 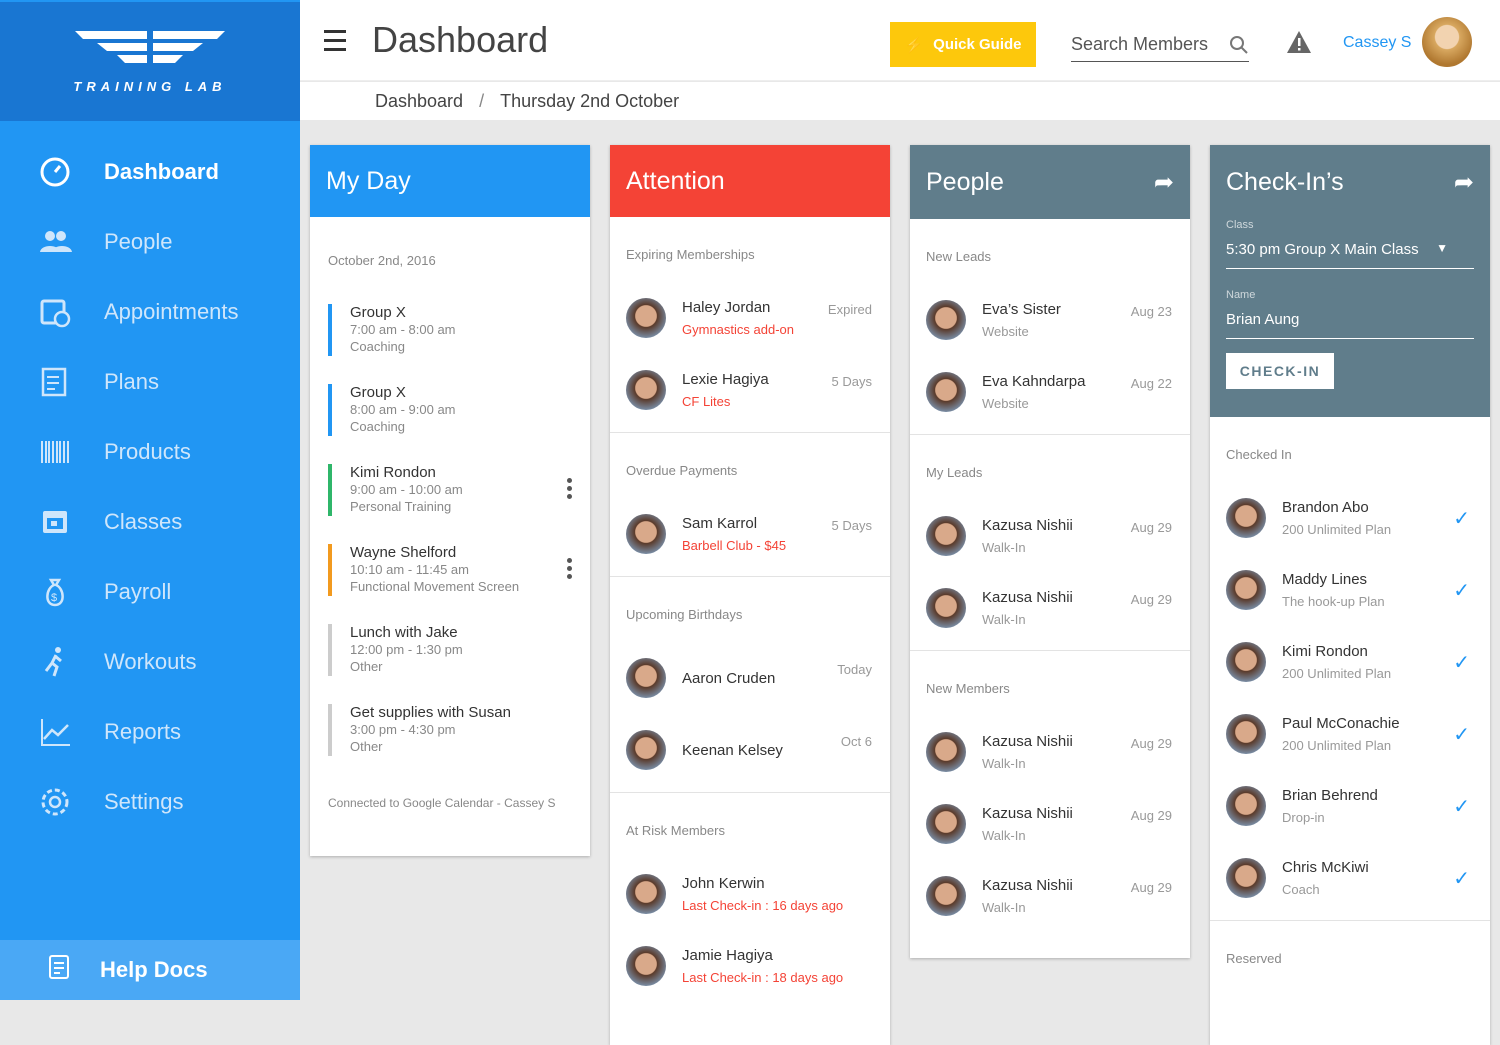 I want to click on menu-icon, so click(x=335, y=40).